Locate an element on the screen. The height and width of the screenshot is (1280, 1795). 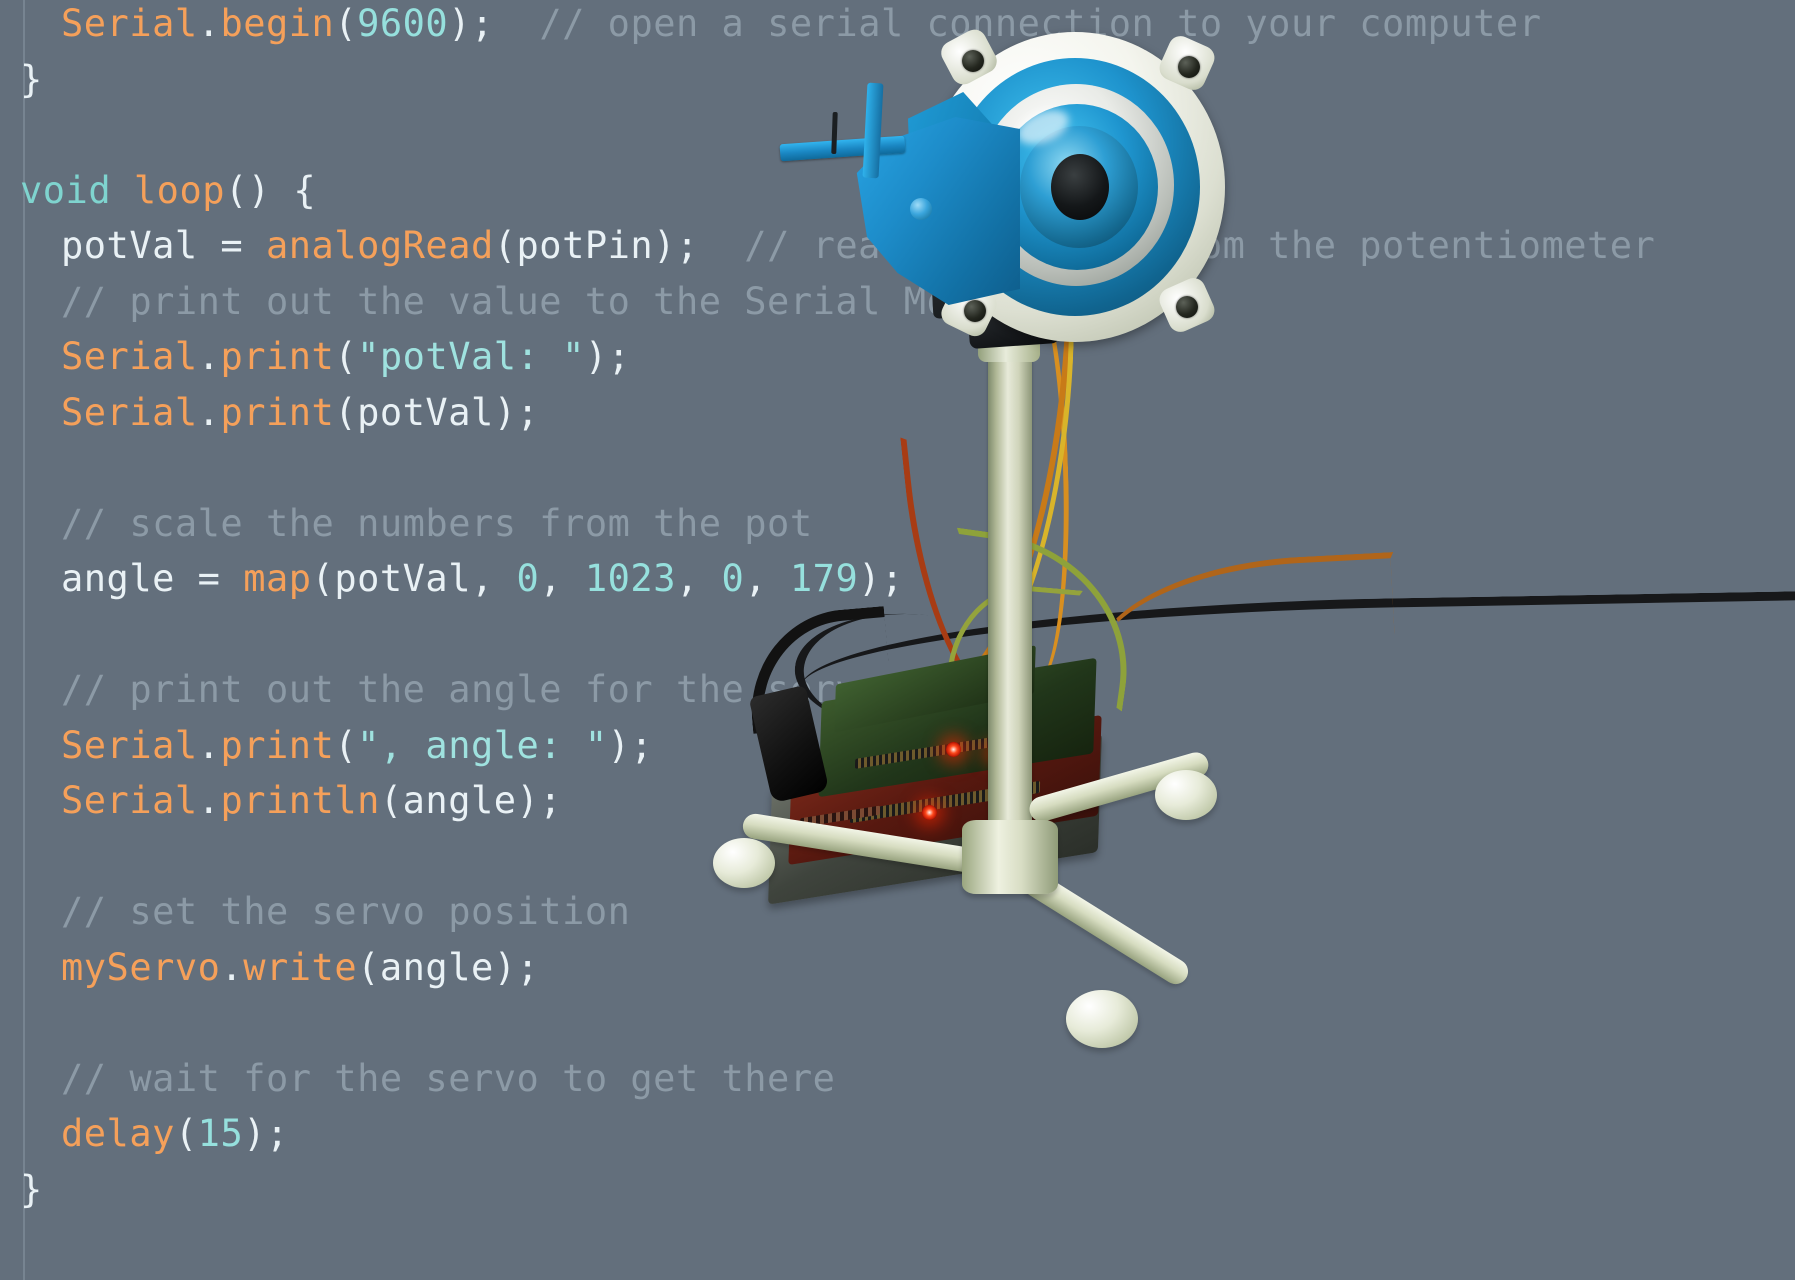
code-line-text: myServo.write(angle); is located at coordinates (269, 968).